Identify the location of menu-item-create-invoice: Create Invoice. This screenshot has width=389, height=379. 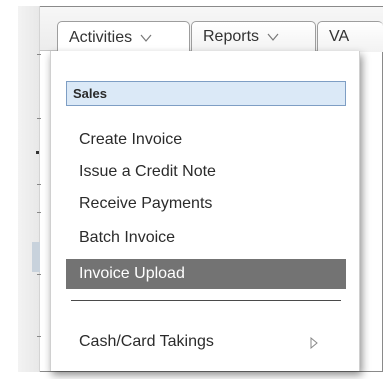
(206, 140).